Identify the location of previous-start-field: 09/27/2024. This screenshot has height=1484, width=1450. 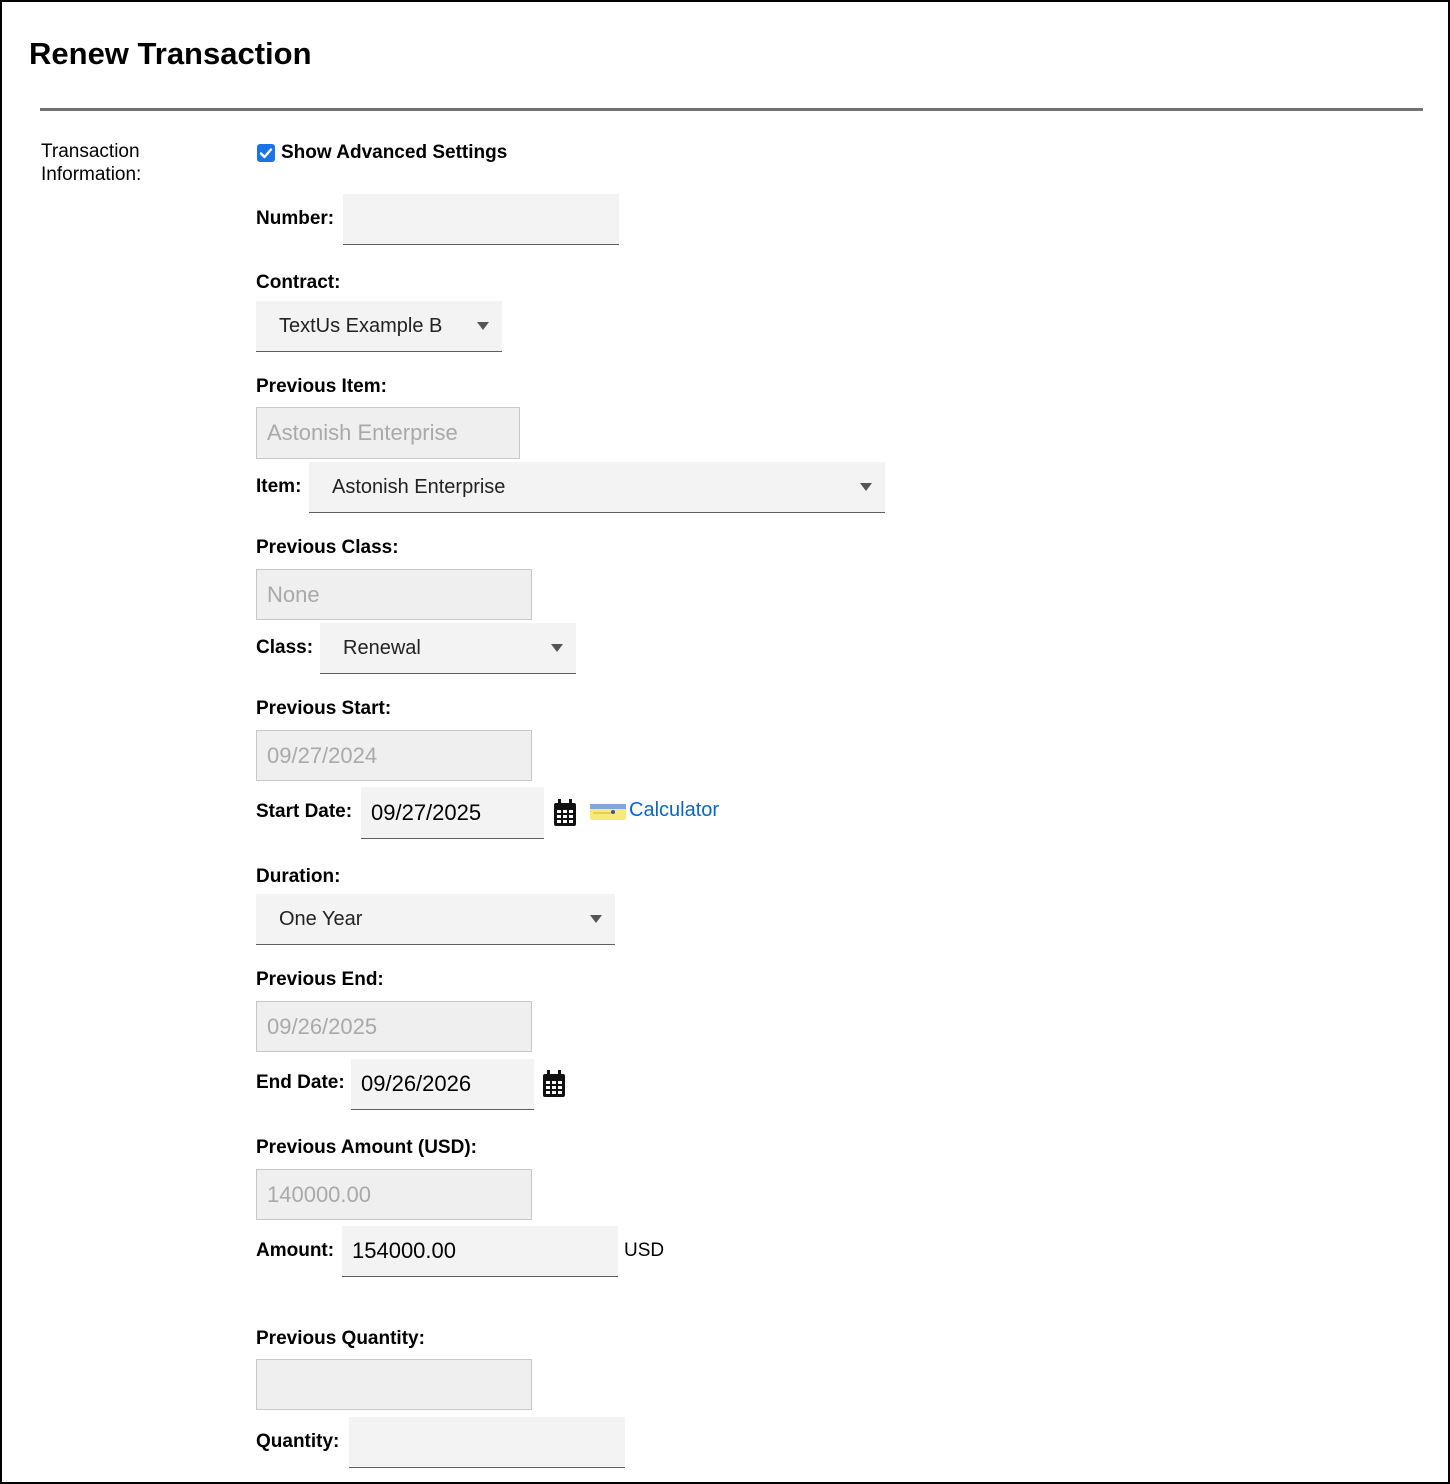
(394, 755).